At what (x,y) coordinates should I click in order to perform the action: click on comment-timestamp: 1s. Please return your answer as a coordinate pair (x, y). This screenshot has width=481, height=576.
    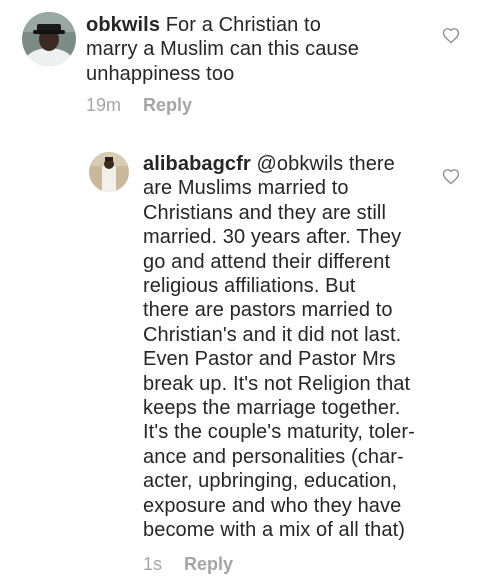
    Looking at the image, I should click on (153, 564).